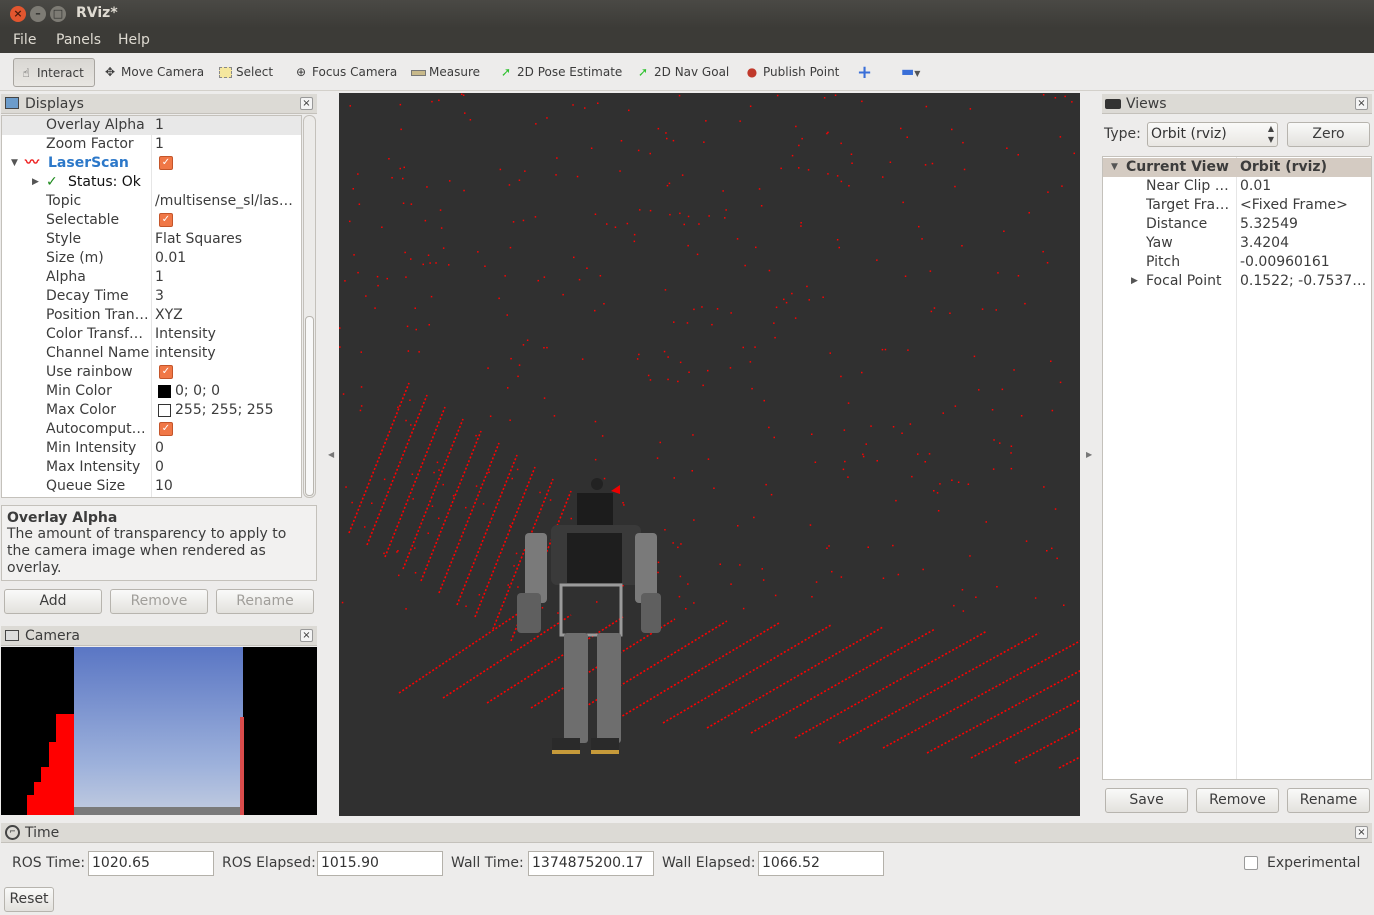  I want to click on view-row-near-clip: Near Clip Distance 0.01, so click(1237, 186).